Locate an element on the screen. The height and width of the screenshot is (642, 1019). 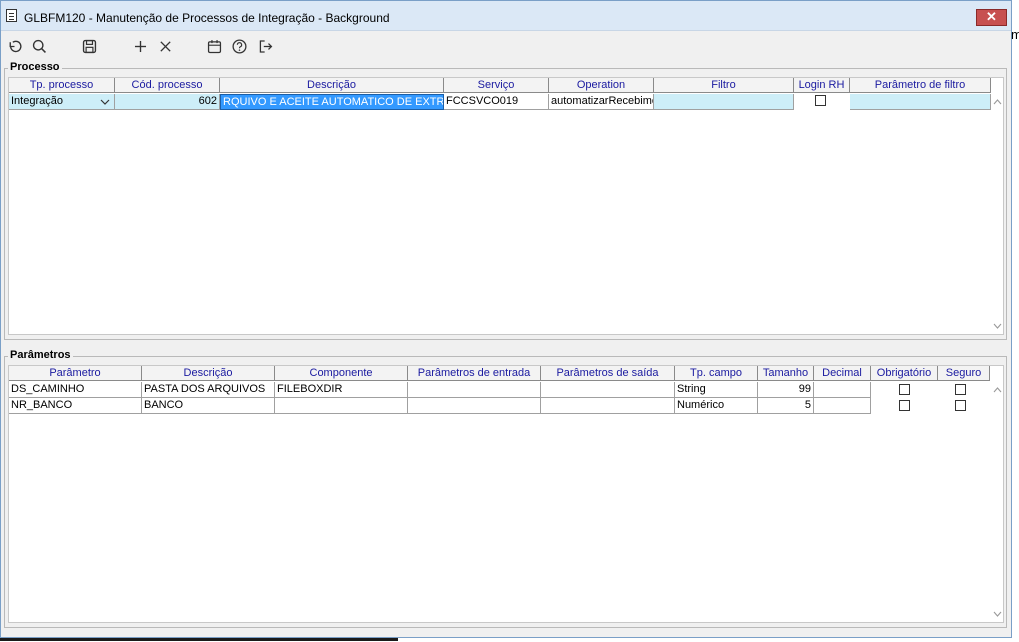
document-icon is located at coordinates (11, 15).